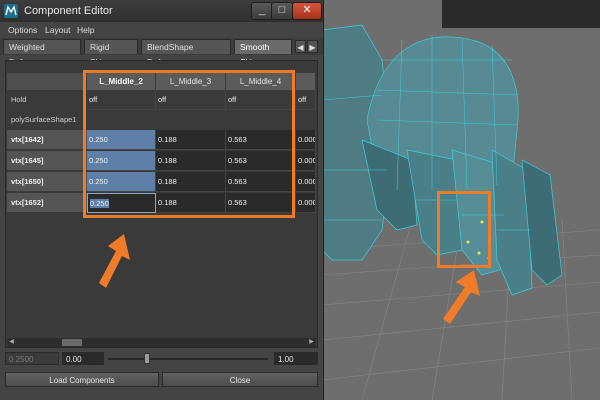  I want to click on current-weight-field: 0.2500, so click(32, 358).